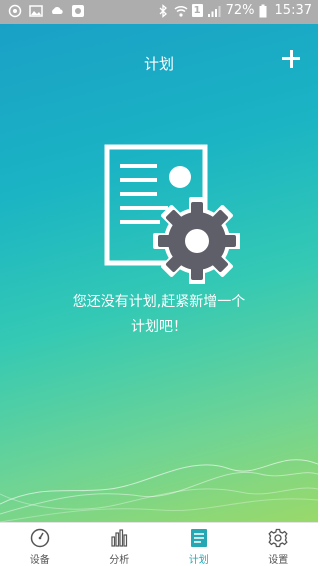 This screenshot has width=320, height=566. What do you see at coordinates (278, 538) in the screenshot?
I see `gear-icon` at bounding box center [278, 538].